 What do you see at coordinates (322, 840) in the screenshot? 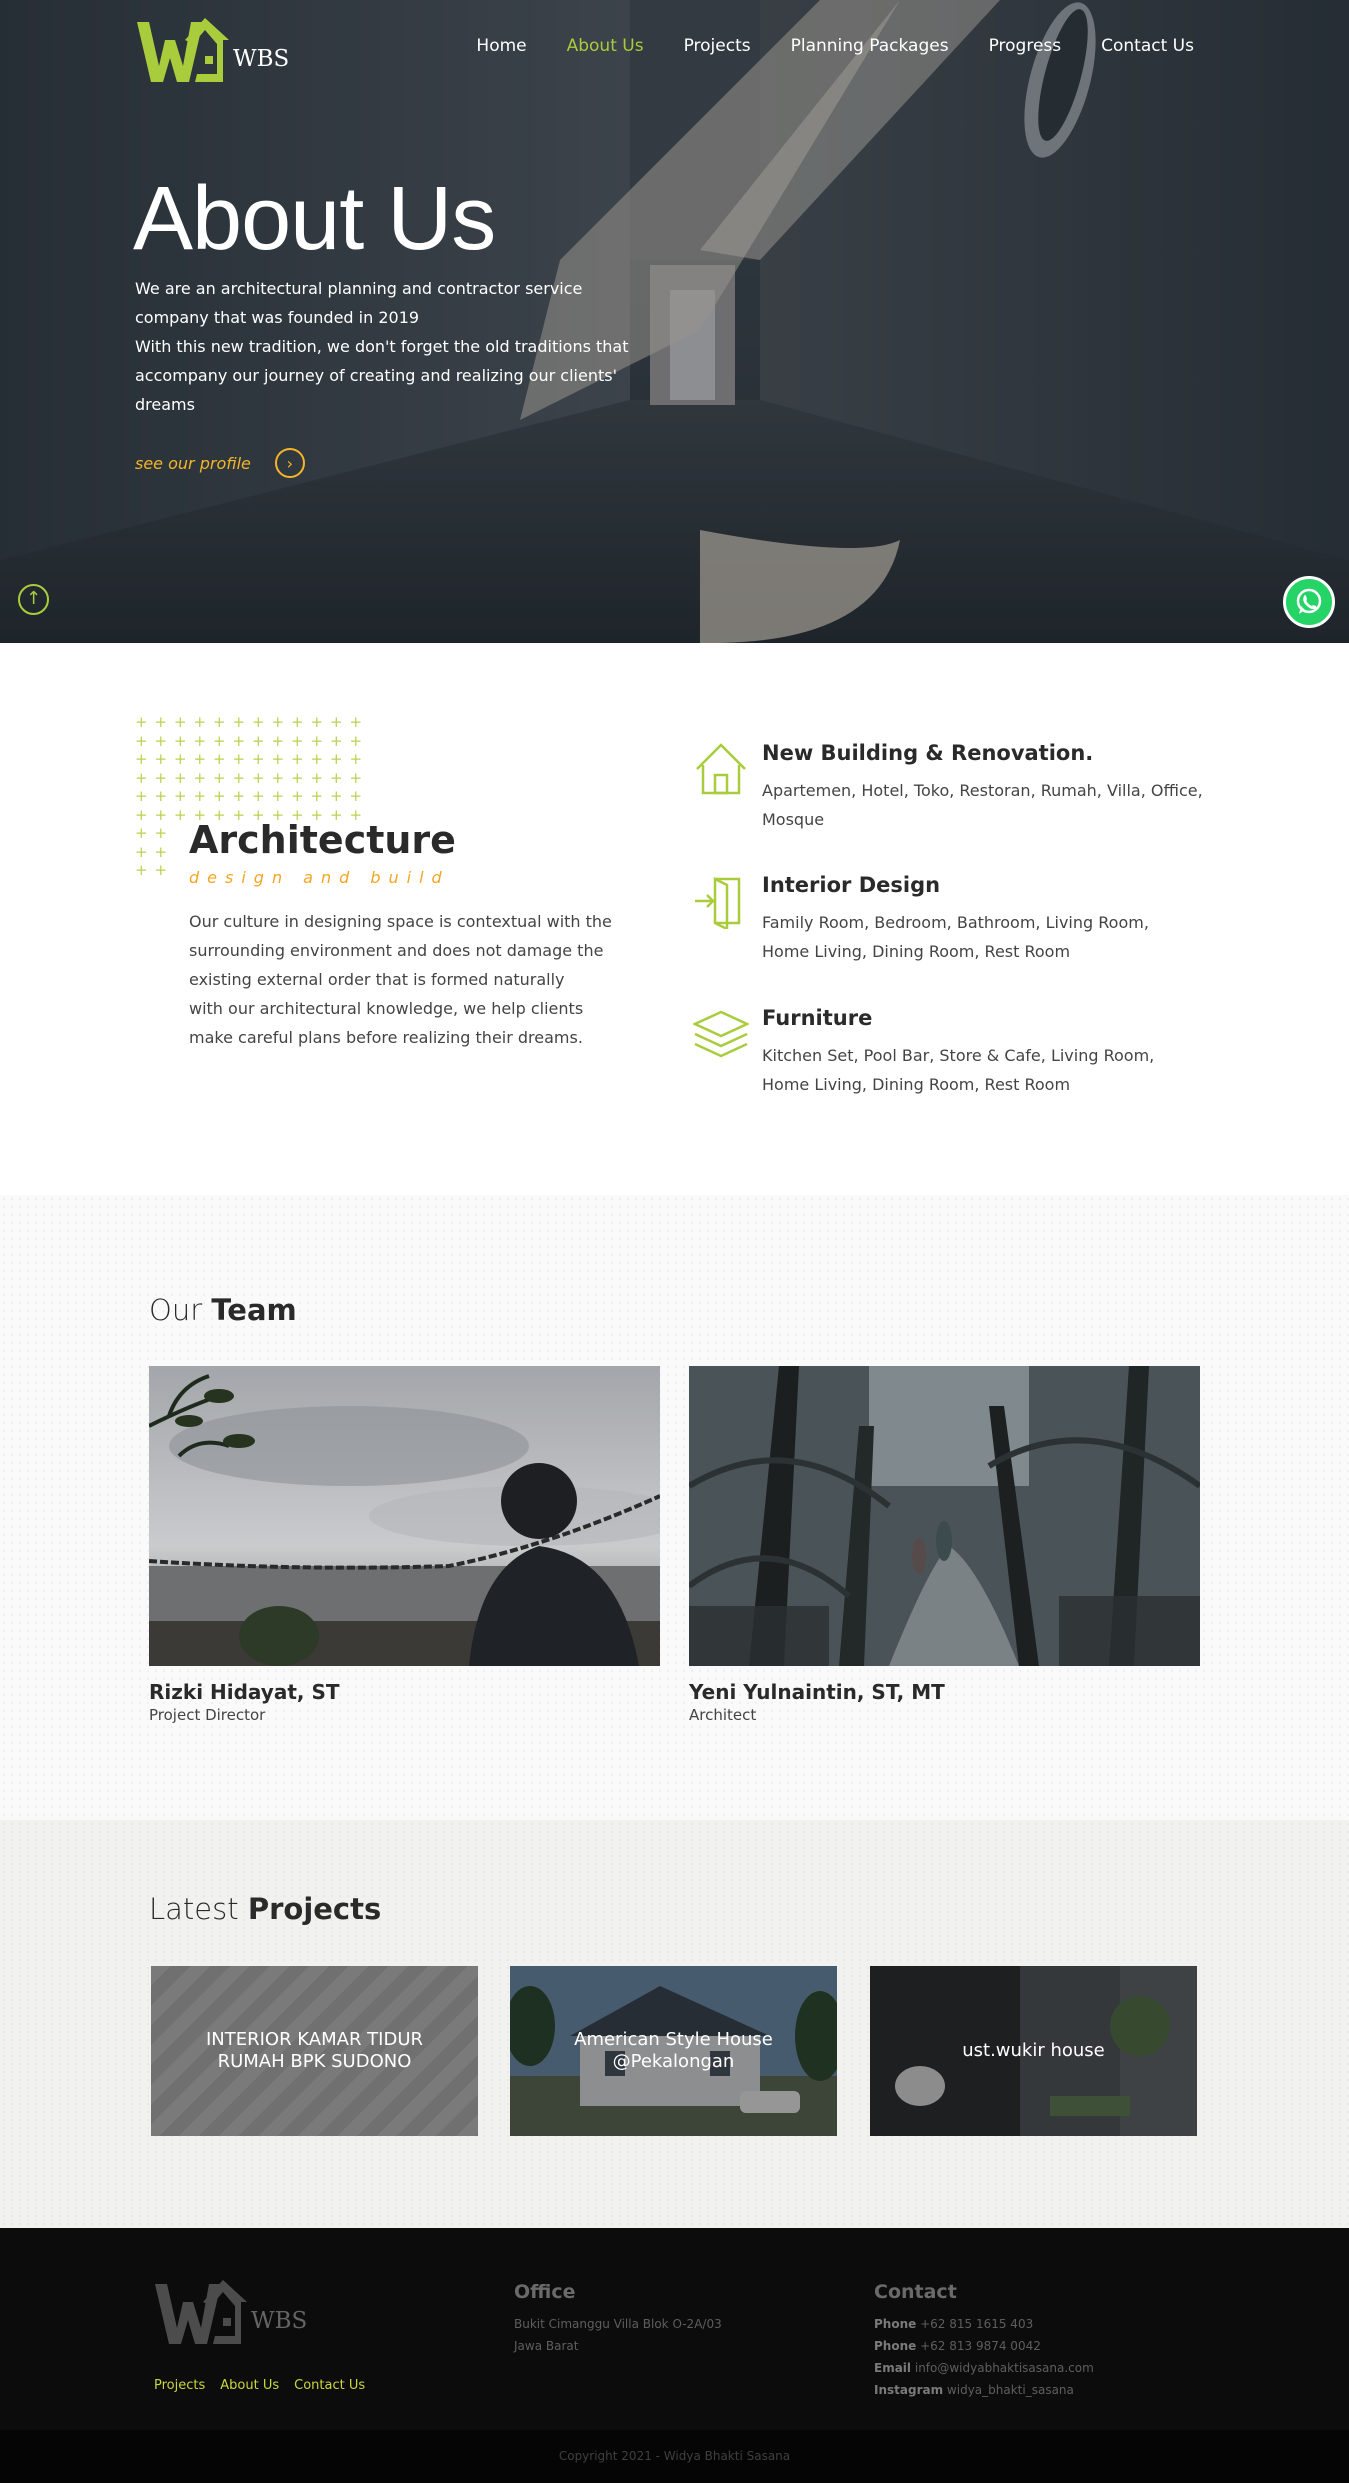
I see `architecture-title: Architecture` at bounding box center [322, 840].